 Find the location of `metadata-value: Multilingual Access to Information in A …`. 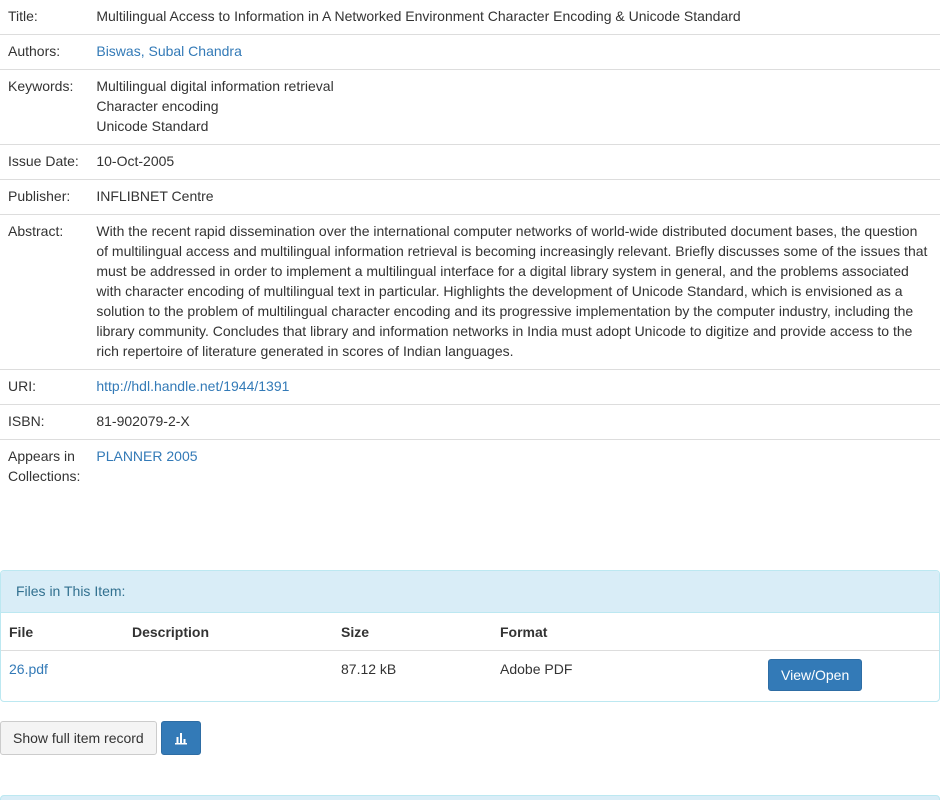

metadata-value: Multilingual Access to Information in A … is located at coordinates (514, 17).